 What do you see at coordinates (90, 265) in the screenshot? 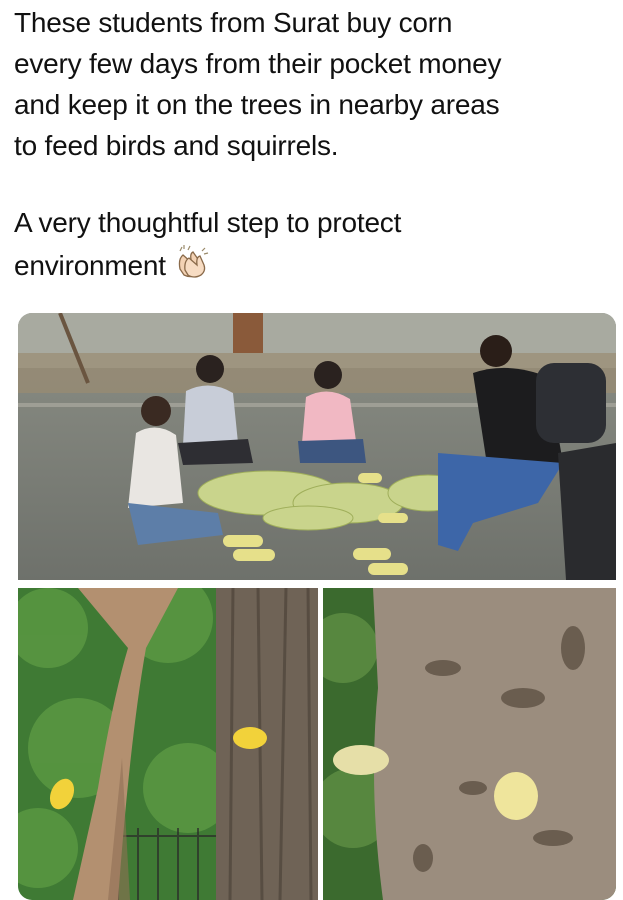
I see `text-line-word: environment` at bounding box center [90, 265].